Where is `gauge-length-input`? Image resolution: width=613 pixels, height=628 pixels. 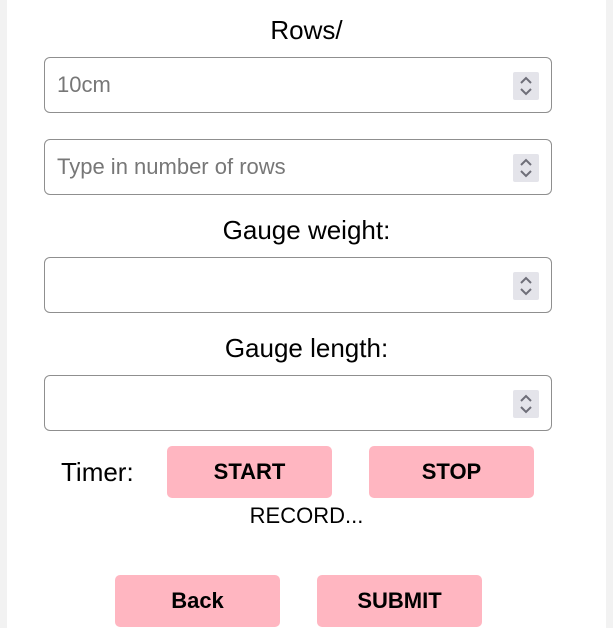
gauge-length-input is located at coordinates (298, 403).